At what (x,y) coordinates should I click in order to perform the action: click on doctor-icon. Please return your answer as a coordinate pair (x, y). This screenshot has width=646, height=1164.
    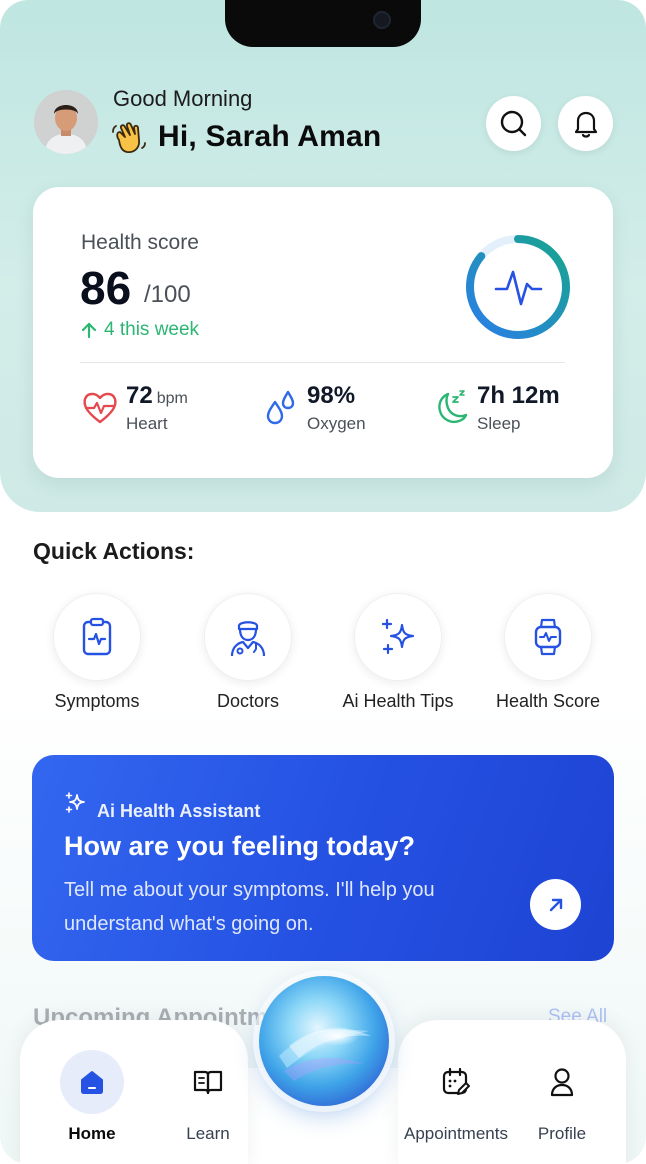
    Looking at the image, I should click on (248, 639).